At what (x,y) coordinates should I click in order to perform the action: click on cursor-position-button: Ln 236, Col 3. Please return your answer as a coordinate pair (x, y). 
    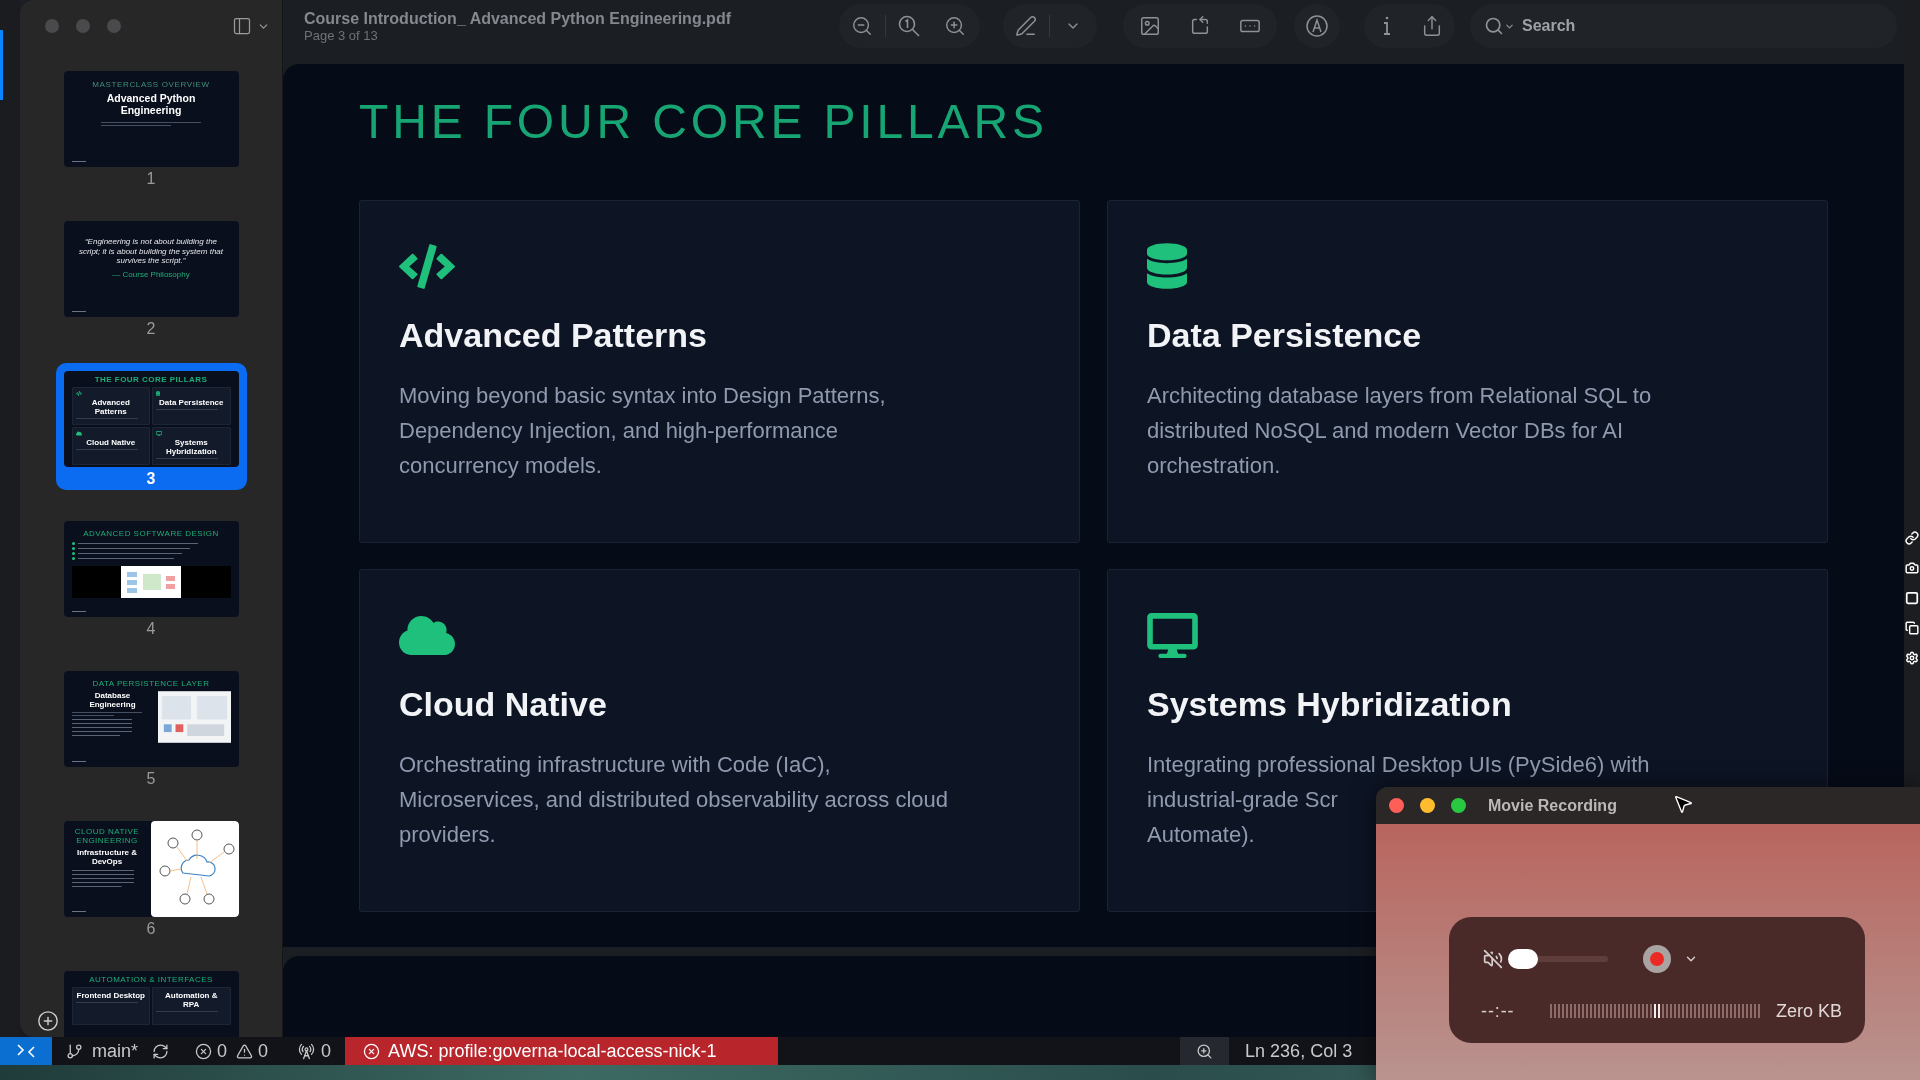
    Looking at the image, I should click on (1299, 1051).